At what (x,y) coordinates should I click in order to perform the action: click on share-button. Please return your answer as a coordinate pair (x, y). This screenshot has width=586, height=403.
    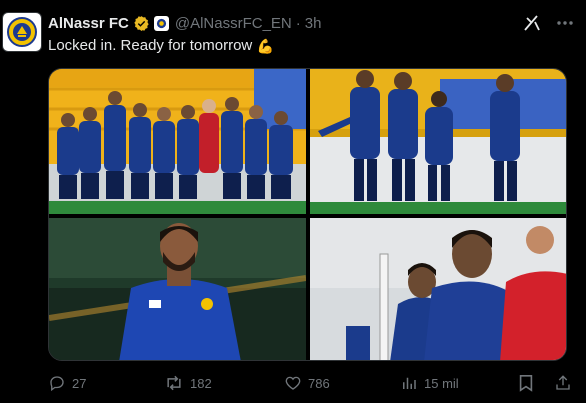
    Looking at the image, I should click on (563, 383).